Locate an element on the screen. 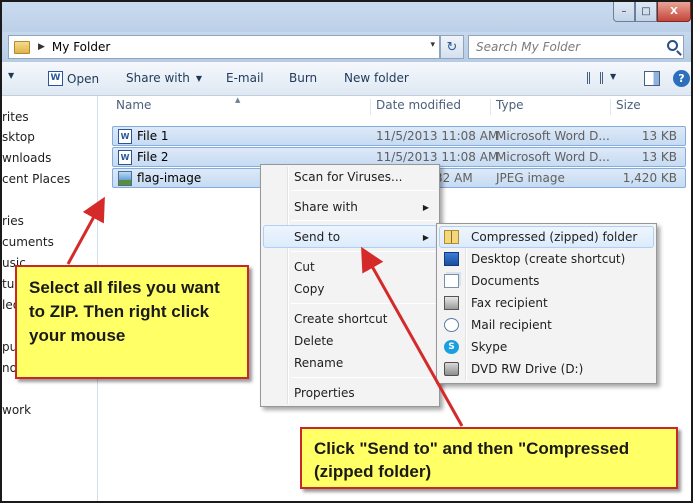 This screenshot has height=503, width=693. menu-item-delete: Delete is located at coordinates (313, 341).